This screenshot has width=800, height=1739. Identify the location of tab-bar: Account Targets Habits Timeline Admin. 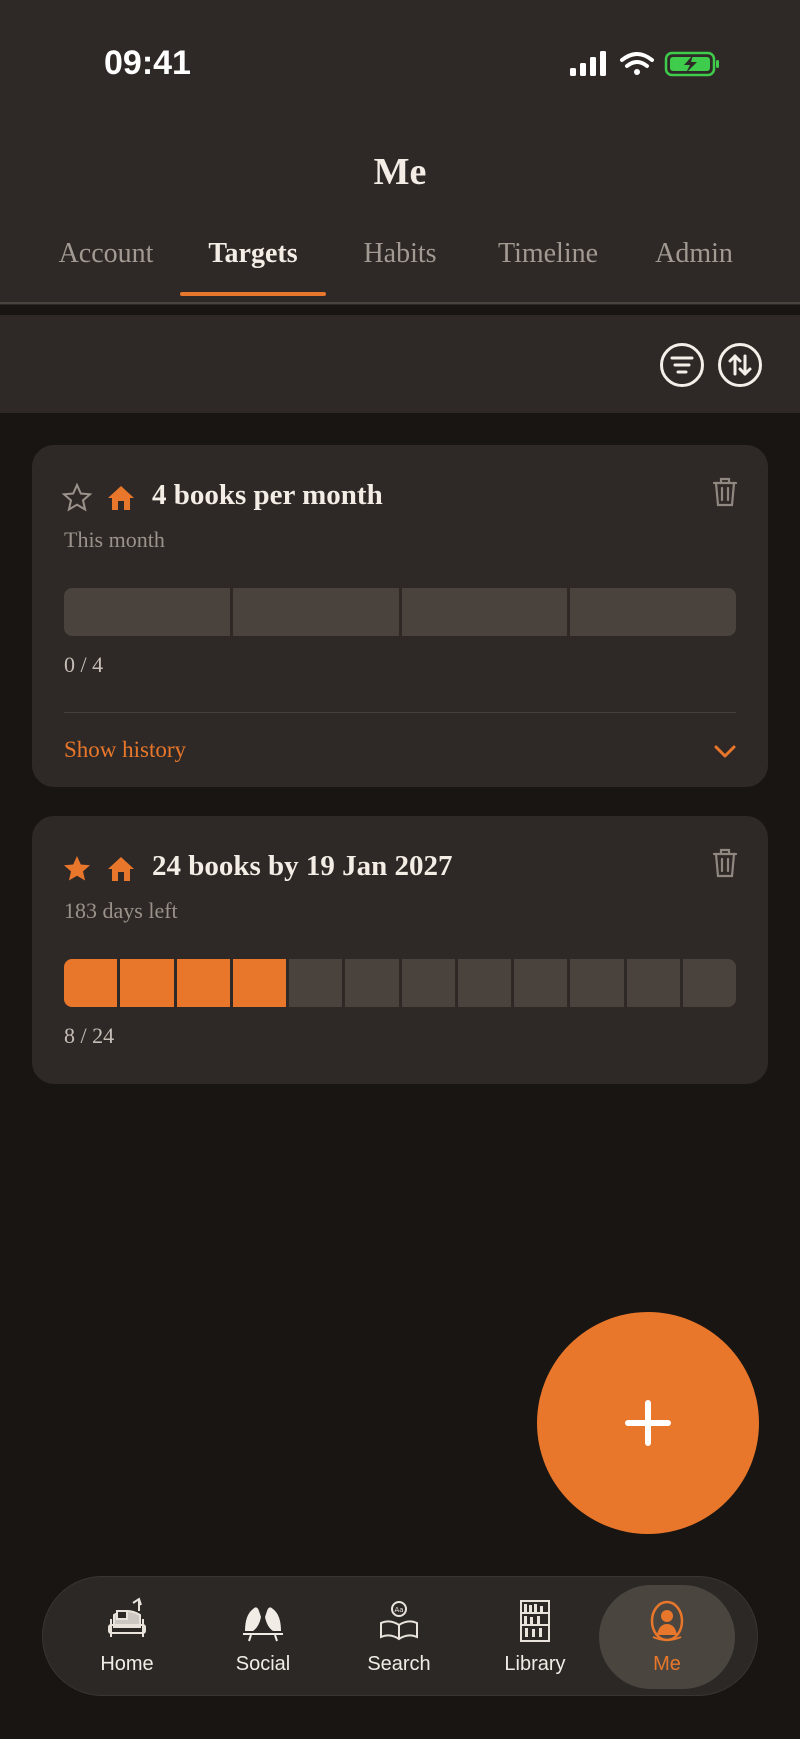
(400, 271).